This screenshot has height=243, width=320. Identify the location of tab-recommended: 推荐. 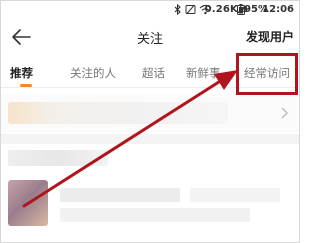
(21, 73).